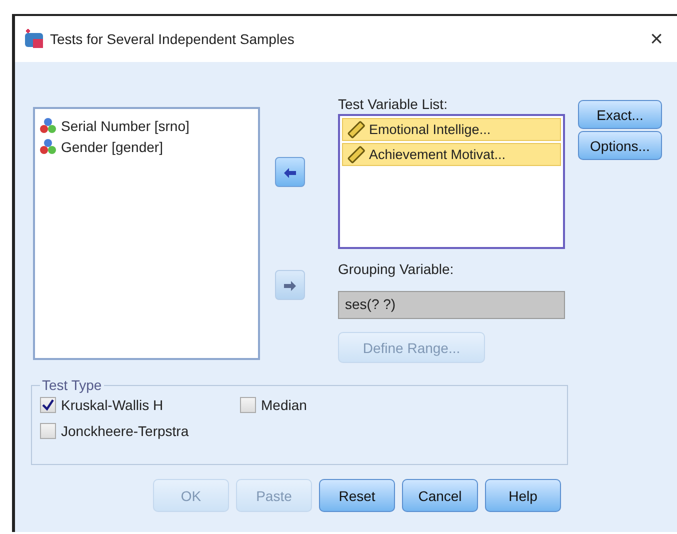 Image resolution: width=677 pixels, height=534 pixels. I want to click on checkbox: Median, so click(315, 405).